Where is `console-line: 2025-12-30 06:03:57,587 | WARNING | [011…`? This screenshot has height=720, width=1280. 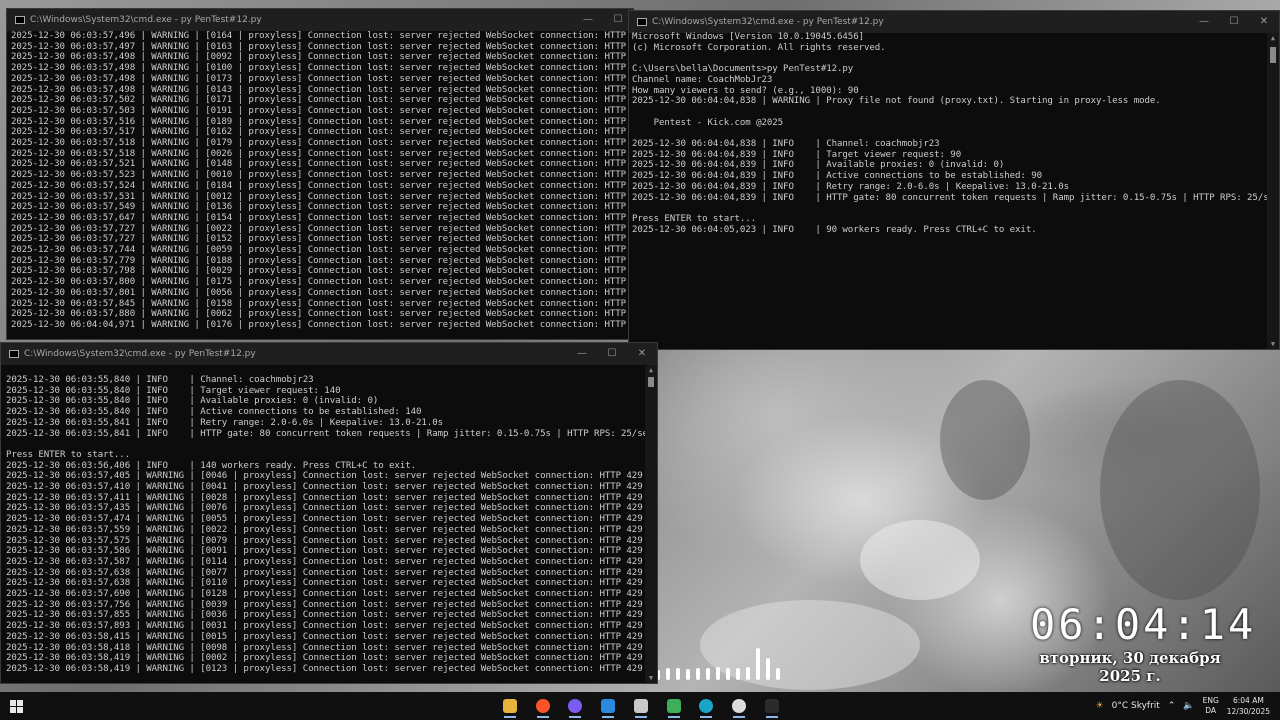 console-line: 2025-12-30 06:03:57,587 | WARNING | [011… is located at coordinates (324, 561).